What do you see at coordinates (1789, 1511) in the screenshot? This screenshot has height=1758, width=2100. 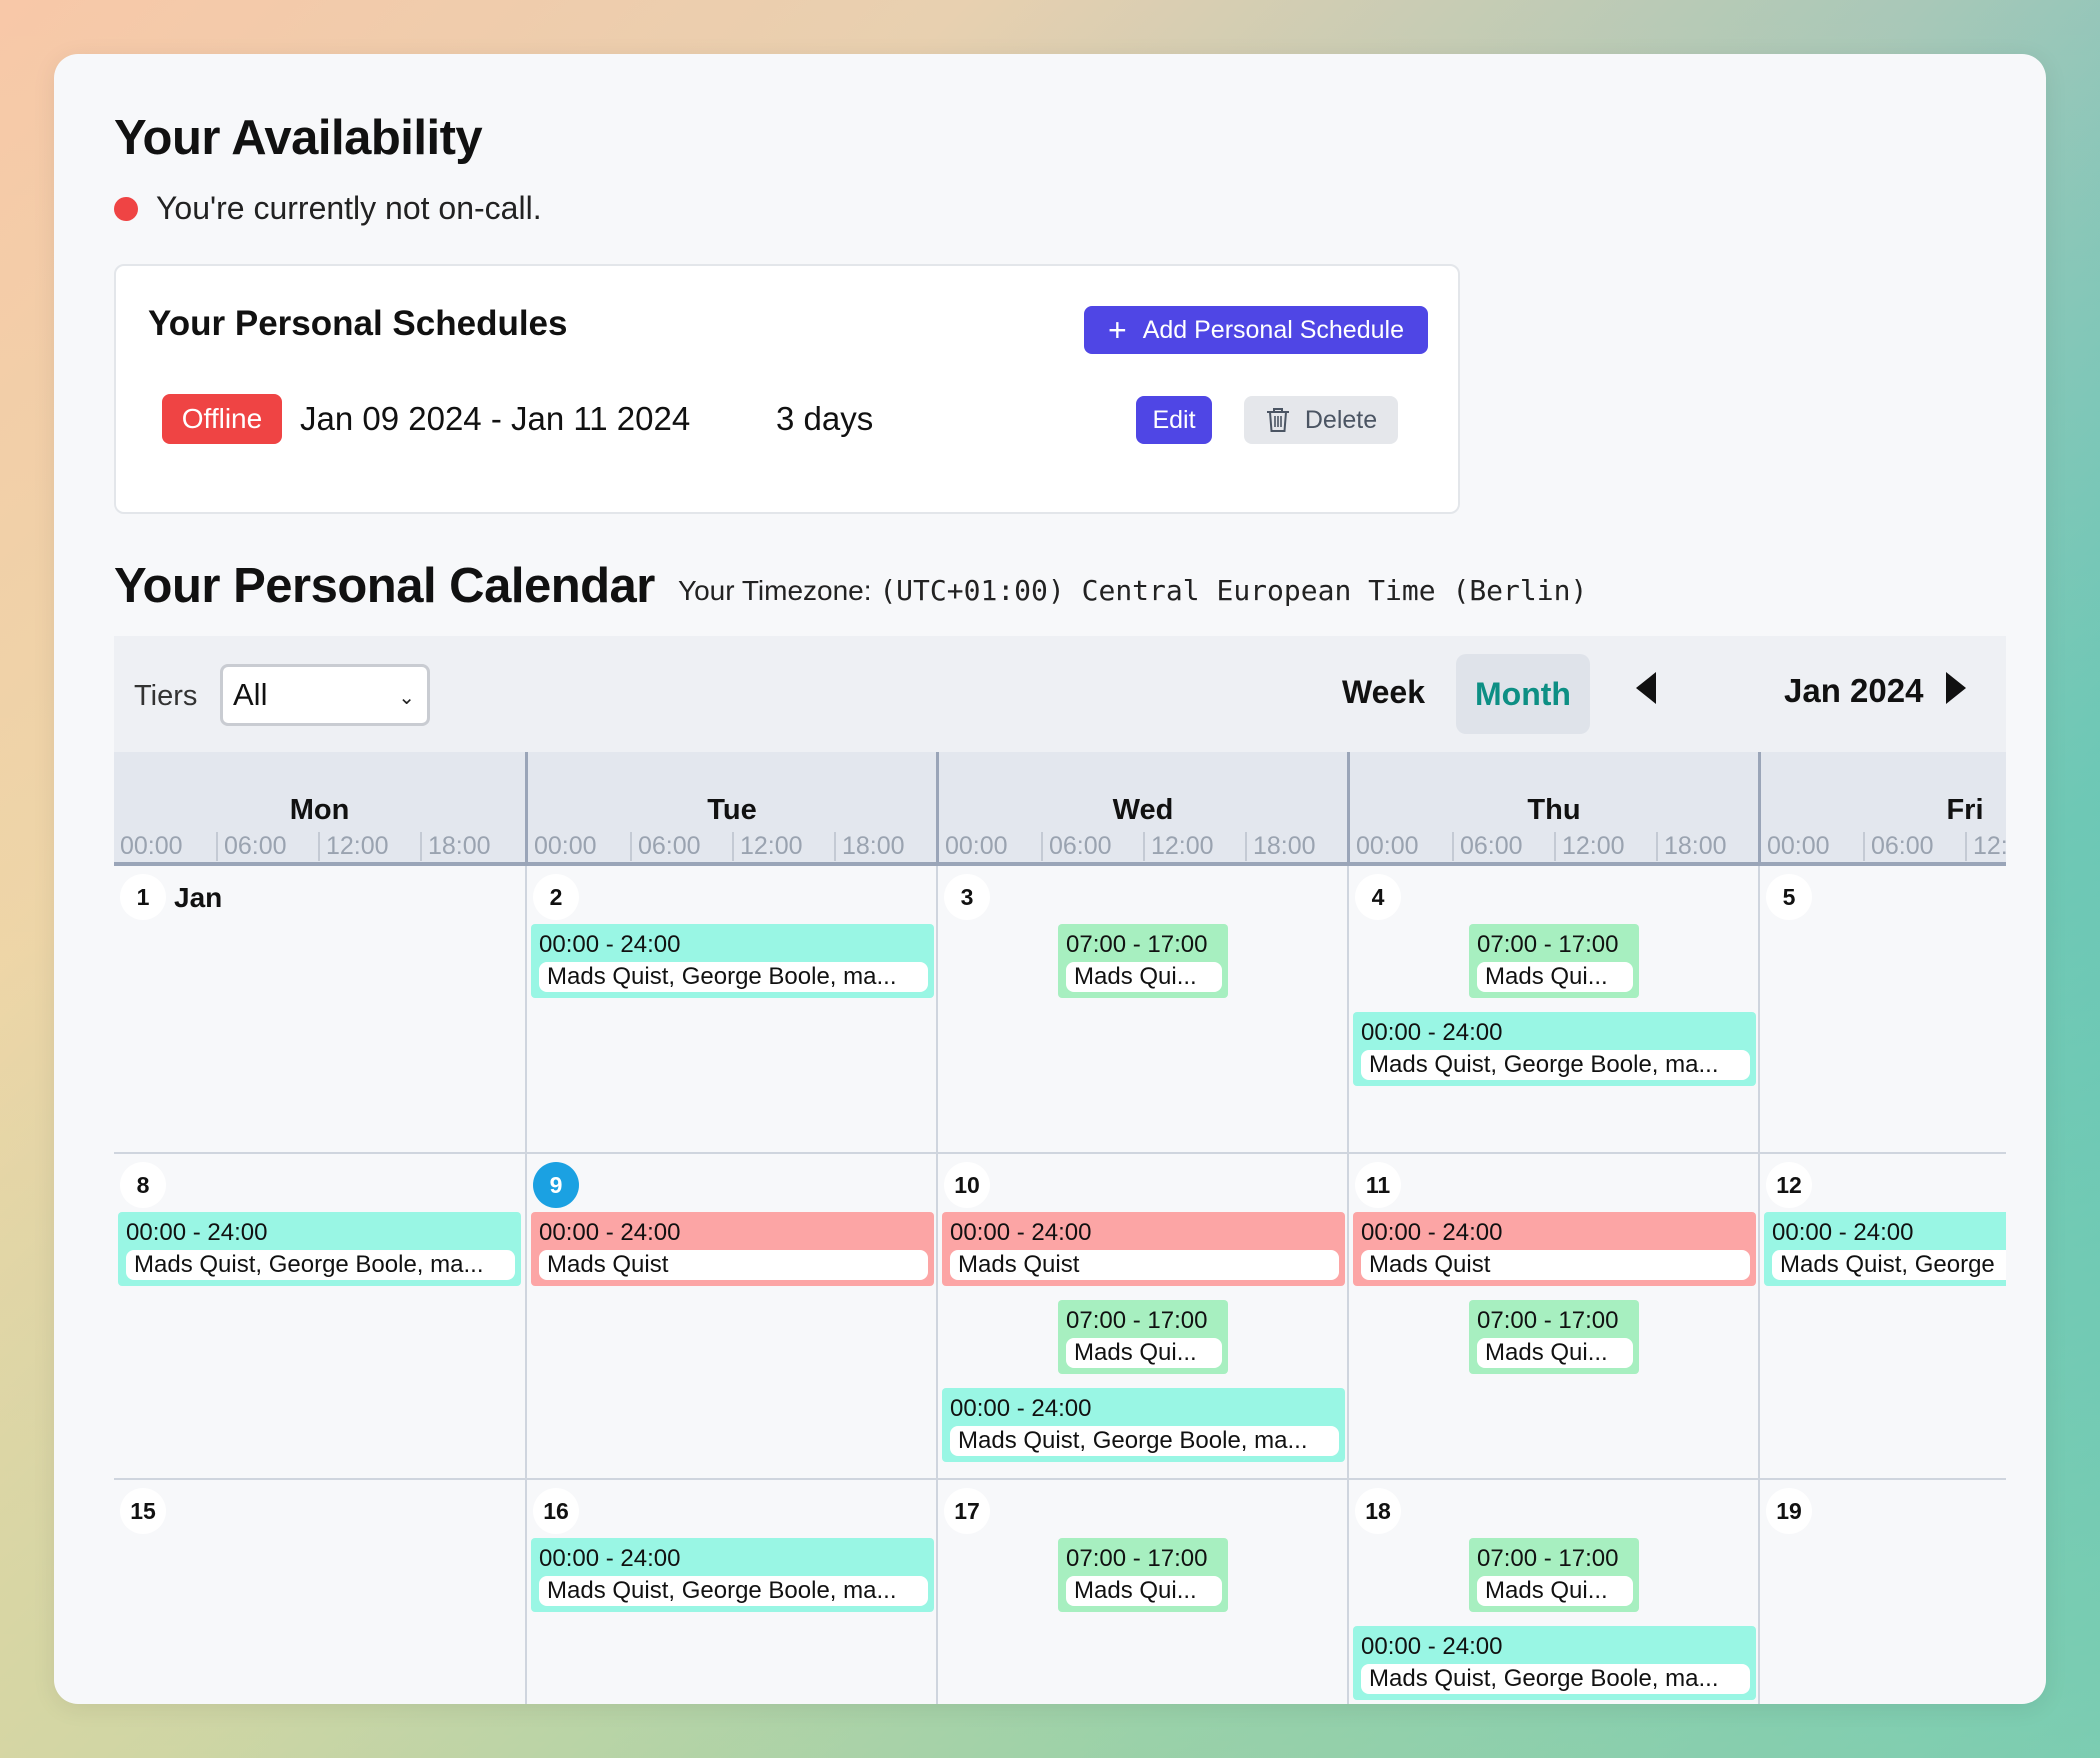 I see `day-number: 19` at bounding box center [1789, 1511].